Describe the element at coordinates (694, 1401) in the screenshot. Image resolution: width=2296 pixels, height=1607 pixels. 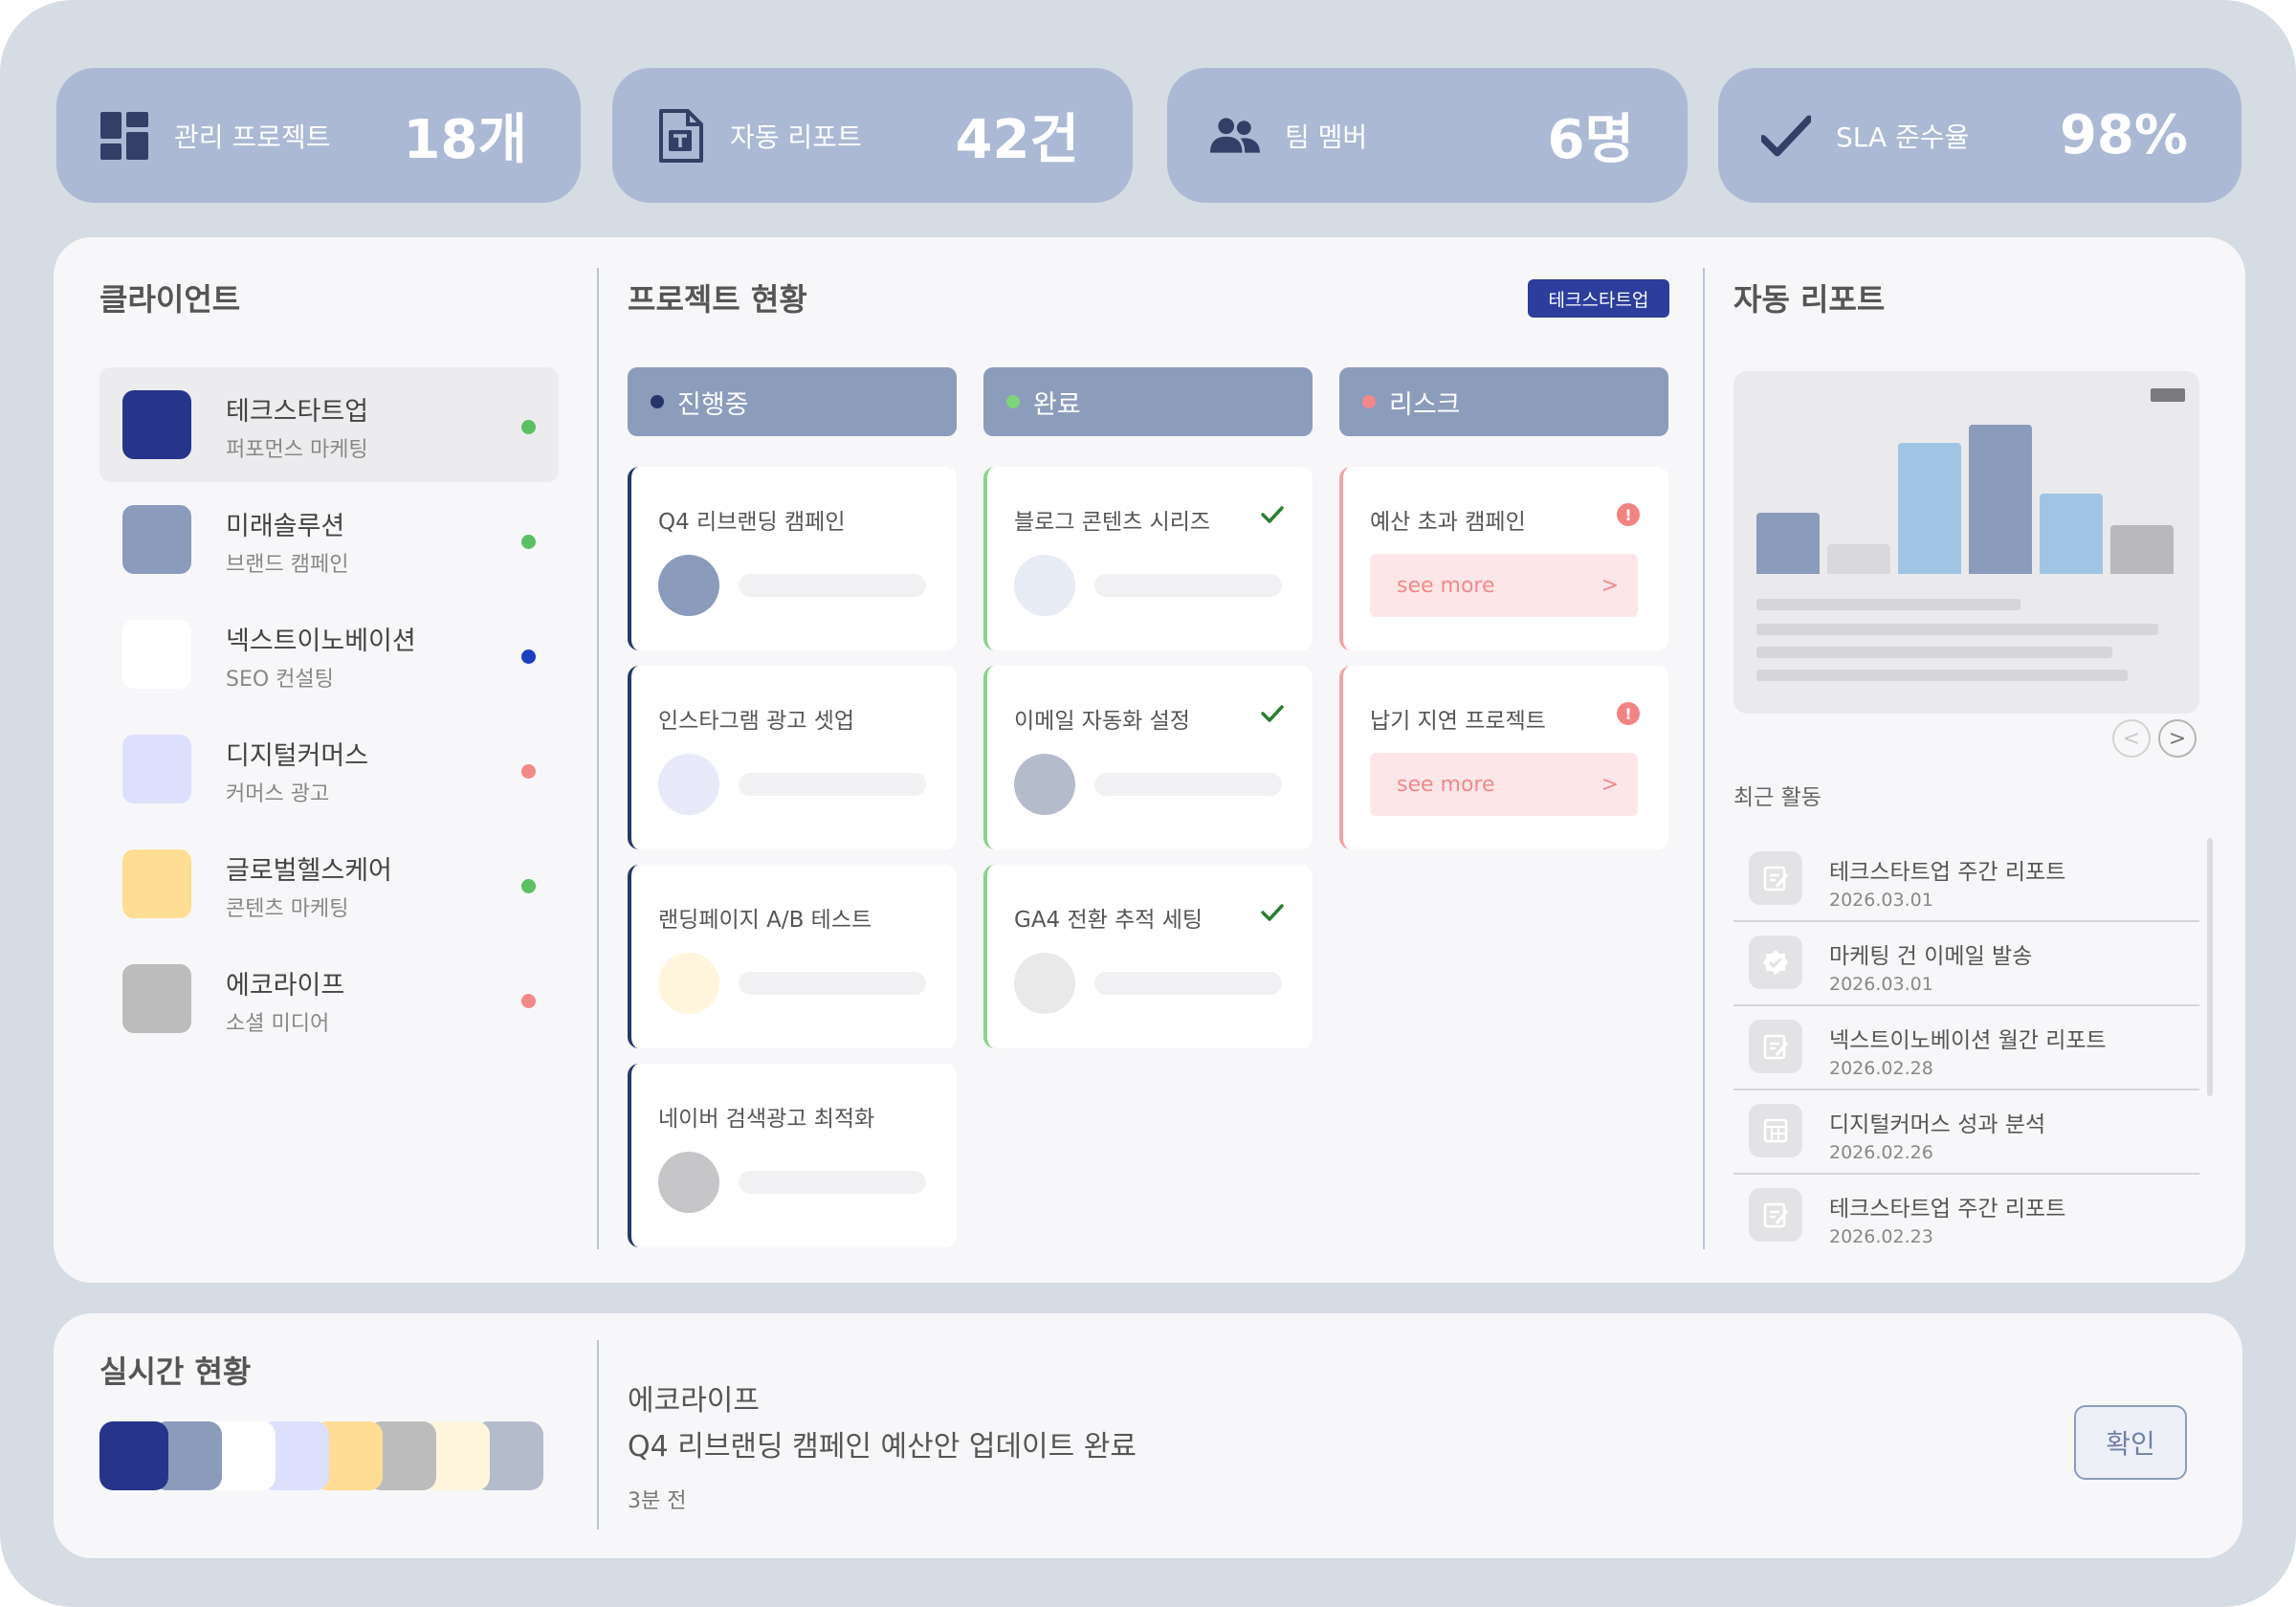
I see `notice-client: 에코라이프` at that location.